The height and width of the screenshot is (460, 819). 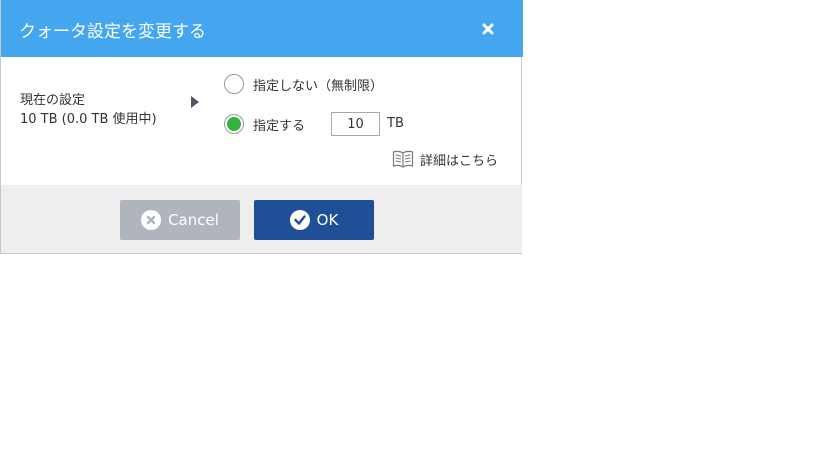 What do you see at coordinates (318, 86) in the screenshot?
I see `option-unlimited-label: 指定しない（無制限）` at bounding box center [318, 86].